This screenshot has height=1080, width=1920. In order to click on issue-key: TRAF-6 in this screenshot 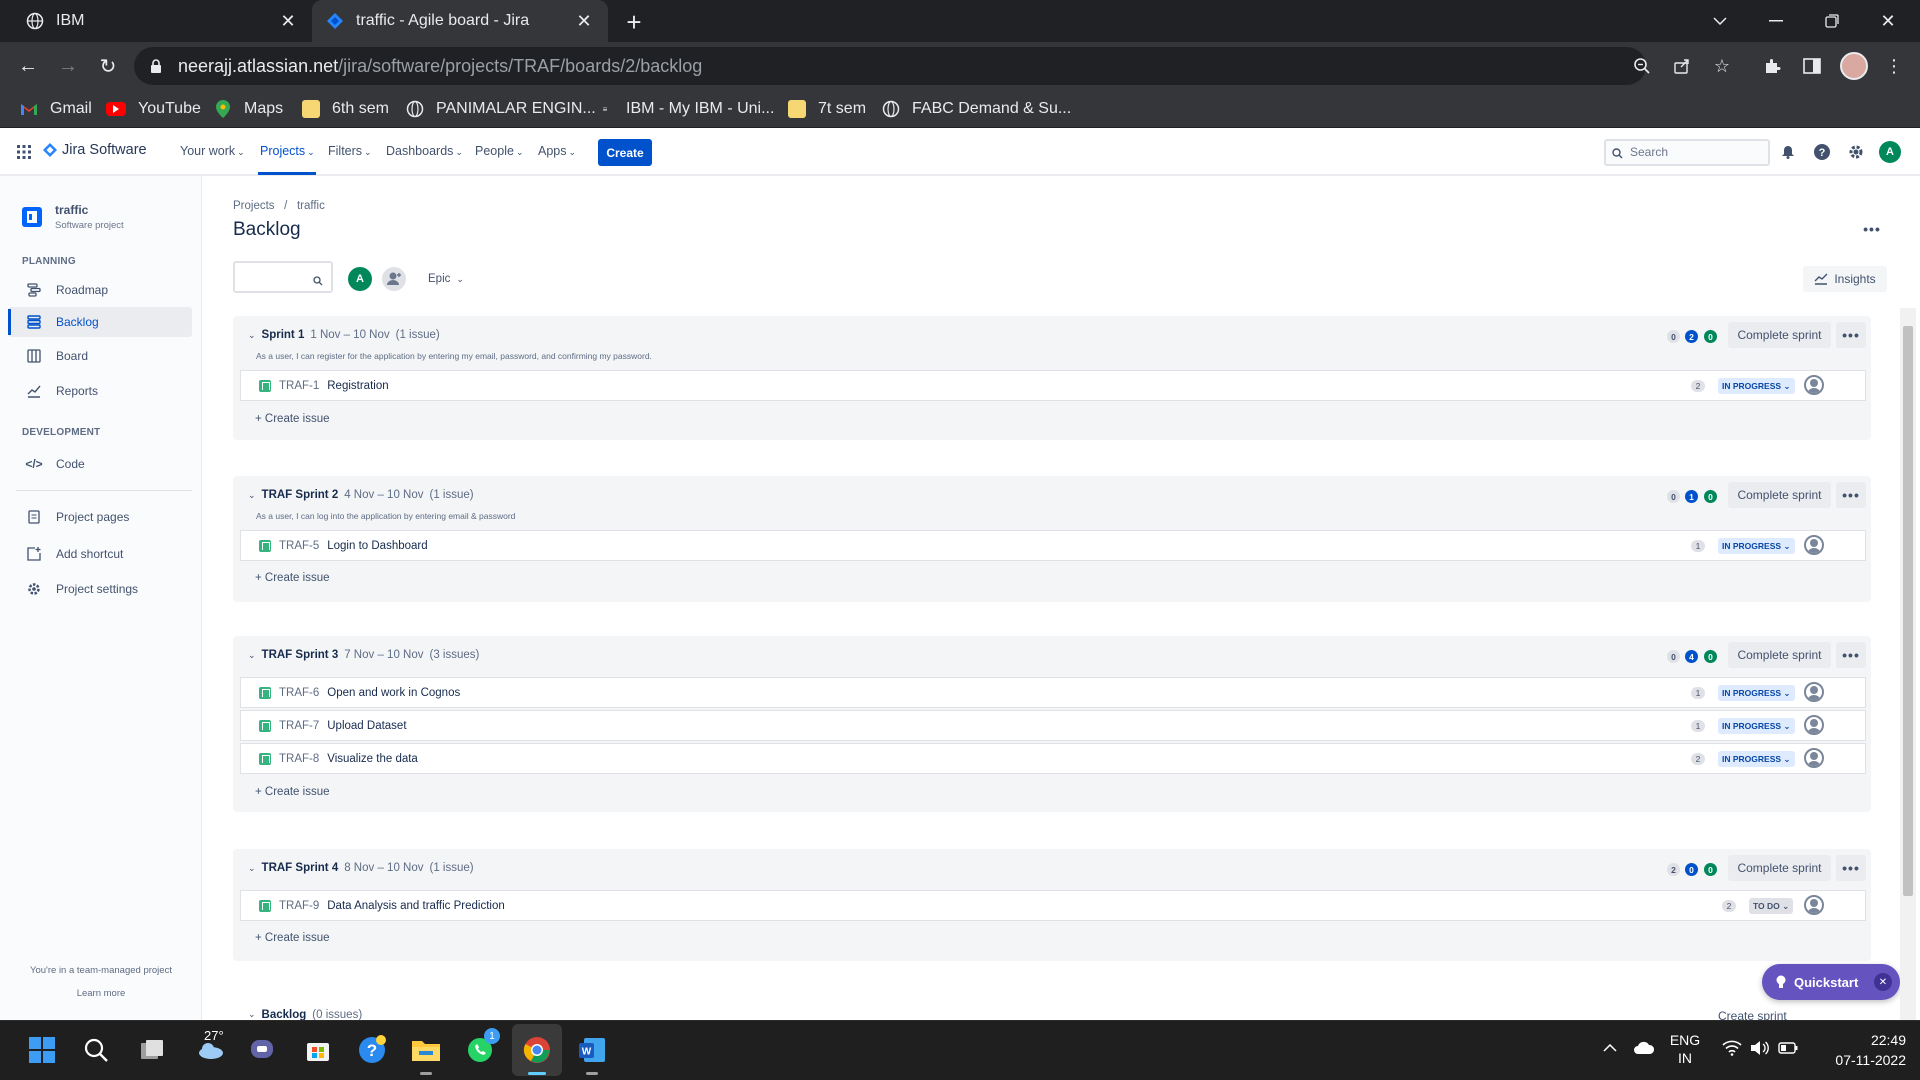, I will do `click(299, 693)`.